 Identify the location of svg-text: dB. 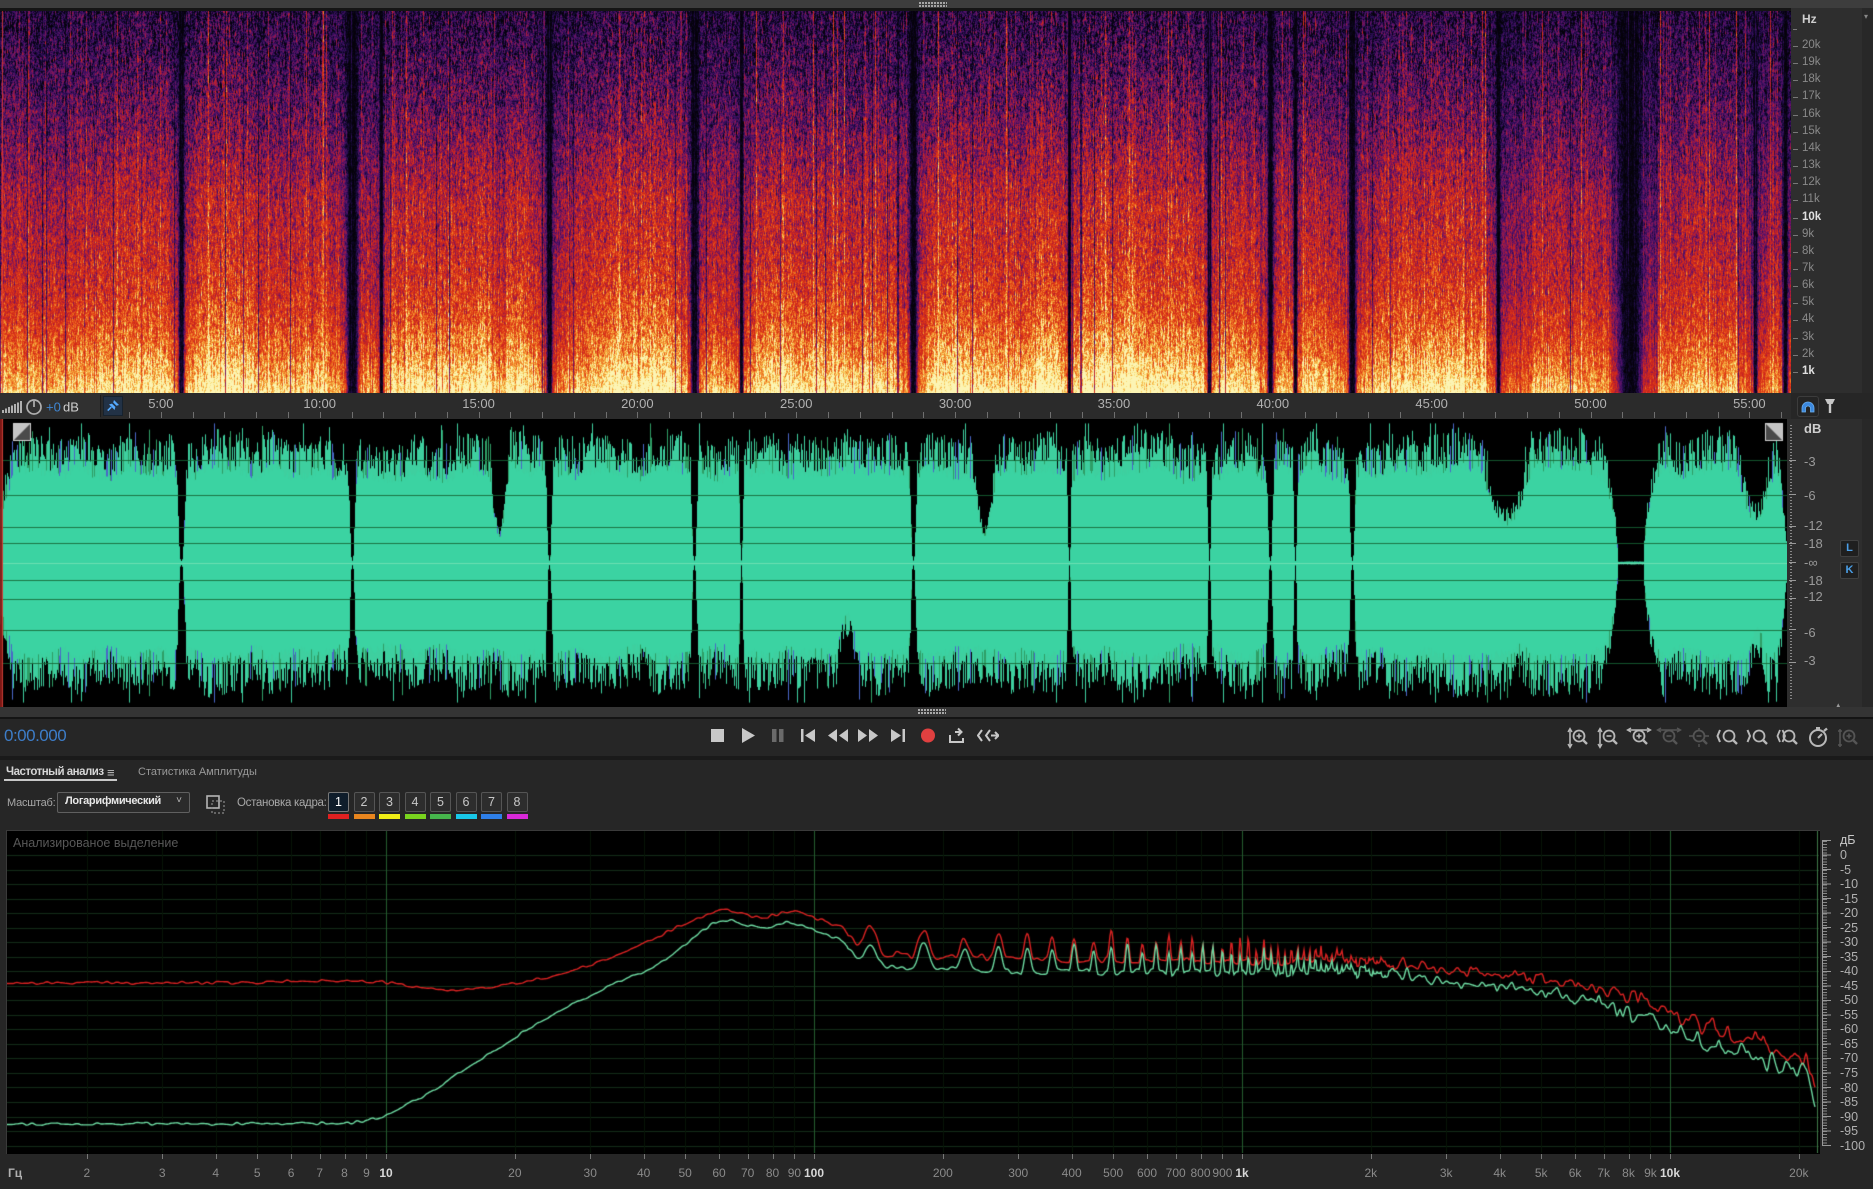
(71, 407).